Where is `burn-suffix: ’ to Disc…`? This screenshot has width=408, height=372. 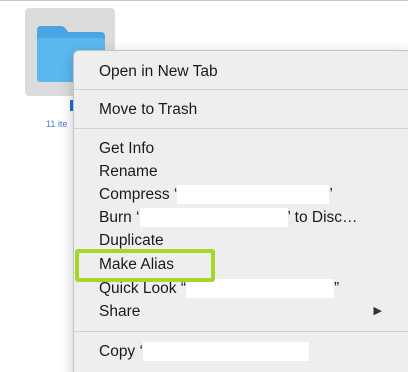 burn-suffix: ’ to Disc… is located at coordinates (322, 217).